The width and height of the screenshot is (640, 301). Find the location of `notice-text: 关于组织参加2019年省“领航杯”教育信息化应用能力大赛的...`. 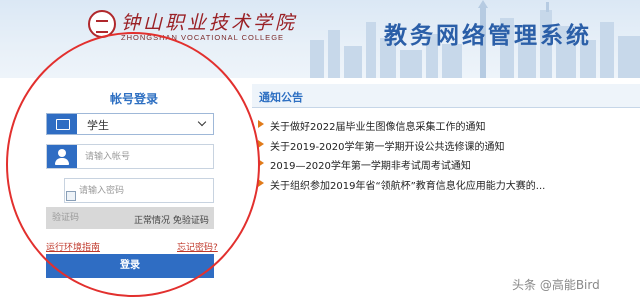

notice-text: 关于组织参加2019年省“领航杯”教育信息化应用能力大赛的... is located at coordinates (408, 186).